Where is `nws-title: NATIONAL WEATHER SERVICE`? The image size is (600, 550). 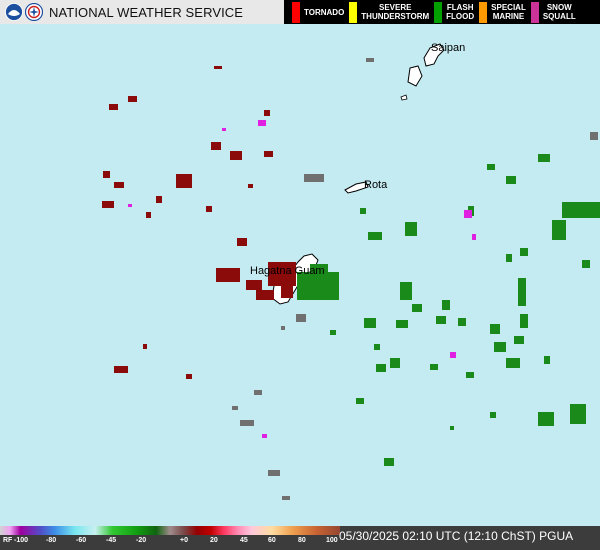
nws-title: NATIONAL WEATHER SERVICE is located at coordinates (146, 12).